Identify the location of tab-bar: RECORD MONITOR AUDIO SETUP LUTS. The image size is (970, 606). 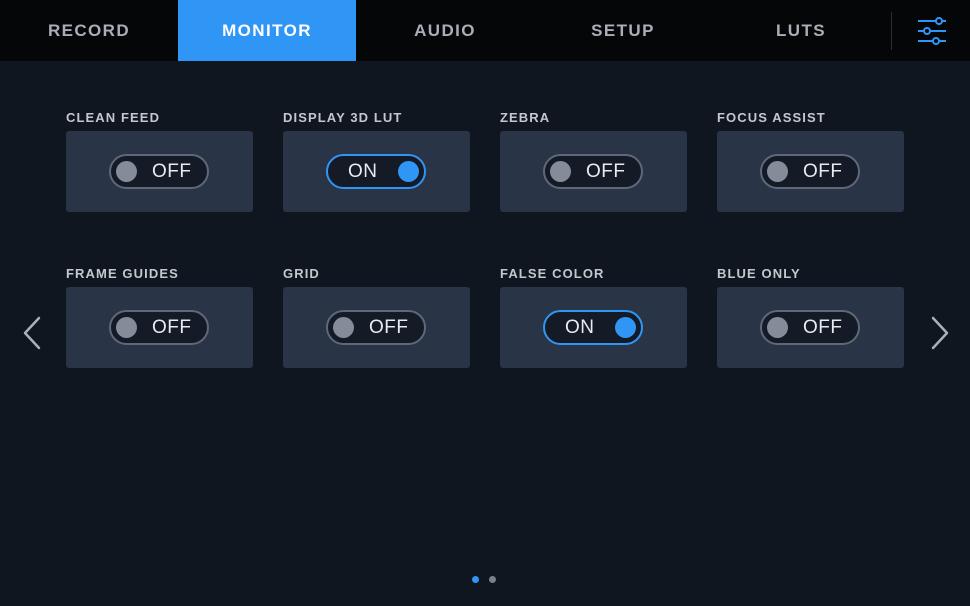
(485, 30).